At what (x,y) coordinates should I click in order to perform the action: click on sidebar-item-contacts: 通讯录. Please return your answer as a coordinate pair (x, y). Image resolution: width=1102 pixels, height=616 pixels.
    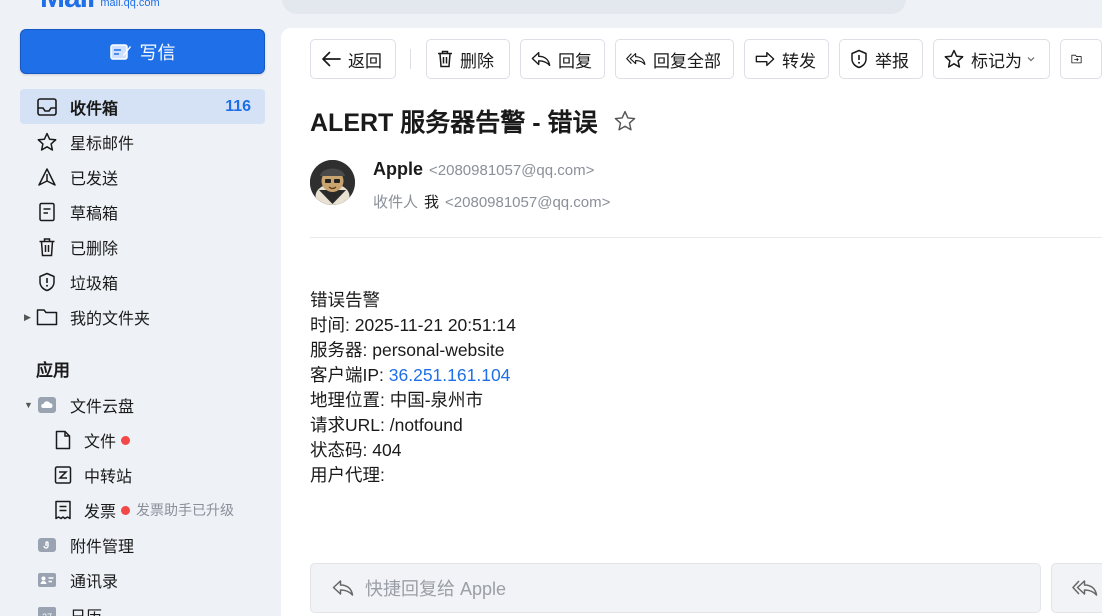
    Looking at the image, I should click on (142, 579).